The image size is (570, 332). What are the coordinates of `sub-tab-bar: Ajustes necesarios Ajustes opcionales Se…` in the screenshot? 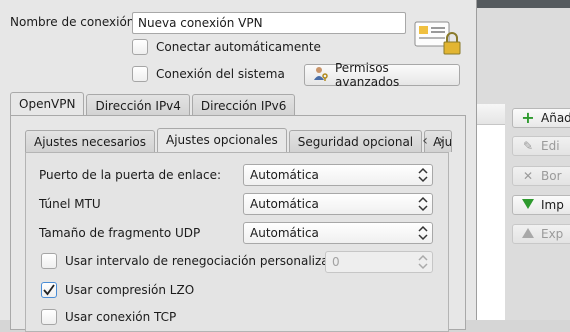 It's located at (239, 140).